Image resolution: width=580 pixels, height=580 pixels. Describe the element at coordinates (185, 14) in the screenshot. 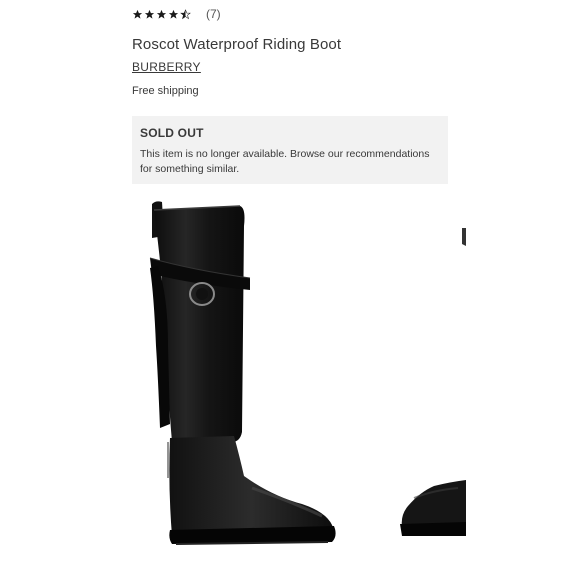

I see `half-star-icon` at that location.